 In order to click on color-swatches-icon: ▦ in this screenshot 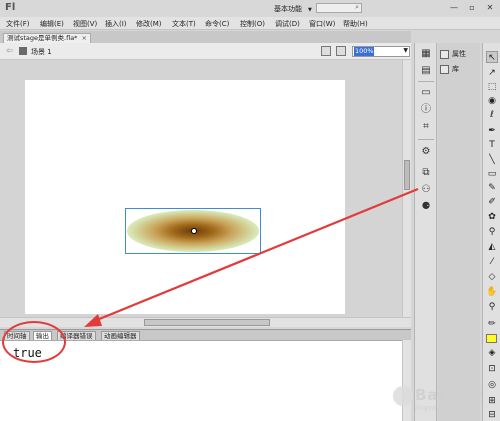, I will do `click(426, 54)`.